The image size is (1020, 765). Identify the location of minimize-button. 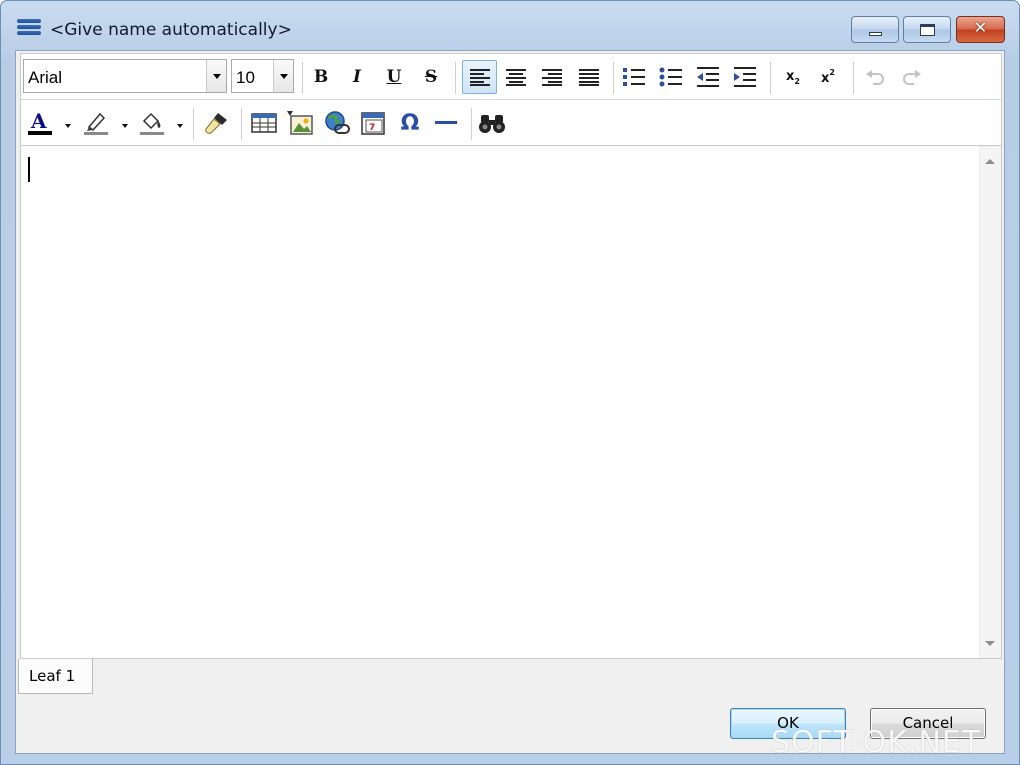
(875, 29).